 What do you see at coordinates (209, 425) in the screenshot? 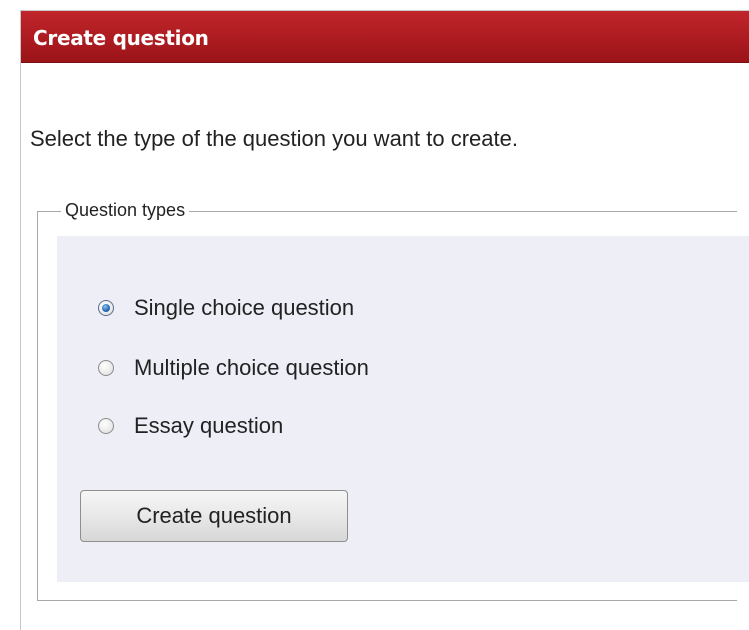
I see `option-label: Essay question` at bounding box center [209, 425].